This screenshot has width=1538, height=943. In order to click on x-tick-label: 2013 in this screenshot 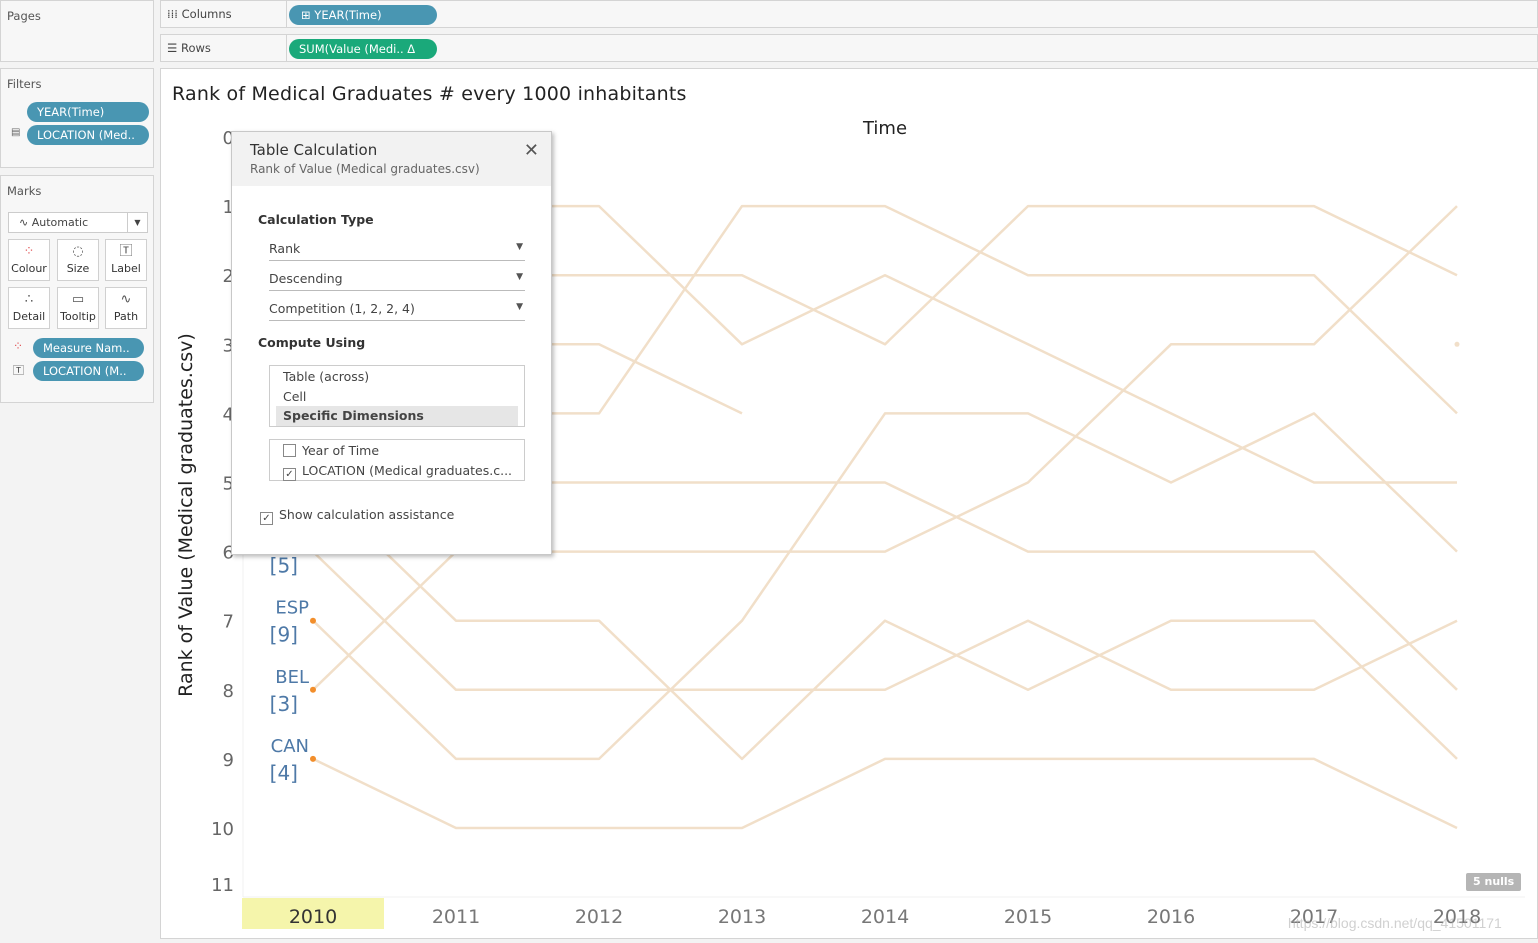, I will do `click(742, 917)`.